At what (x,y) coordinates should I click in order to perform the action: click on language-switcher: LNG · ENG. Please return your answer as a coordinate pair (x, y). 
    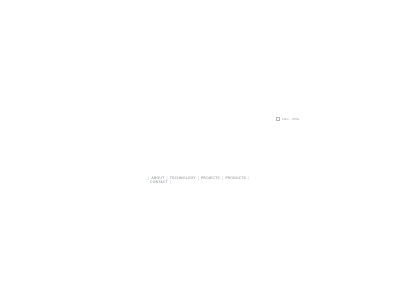
    Looking at the image, I should click on (287, 119).